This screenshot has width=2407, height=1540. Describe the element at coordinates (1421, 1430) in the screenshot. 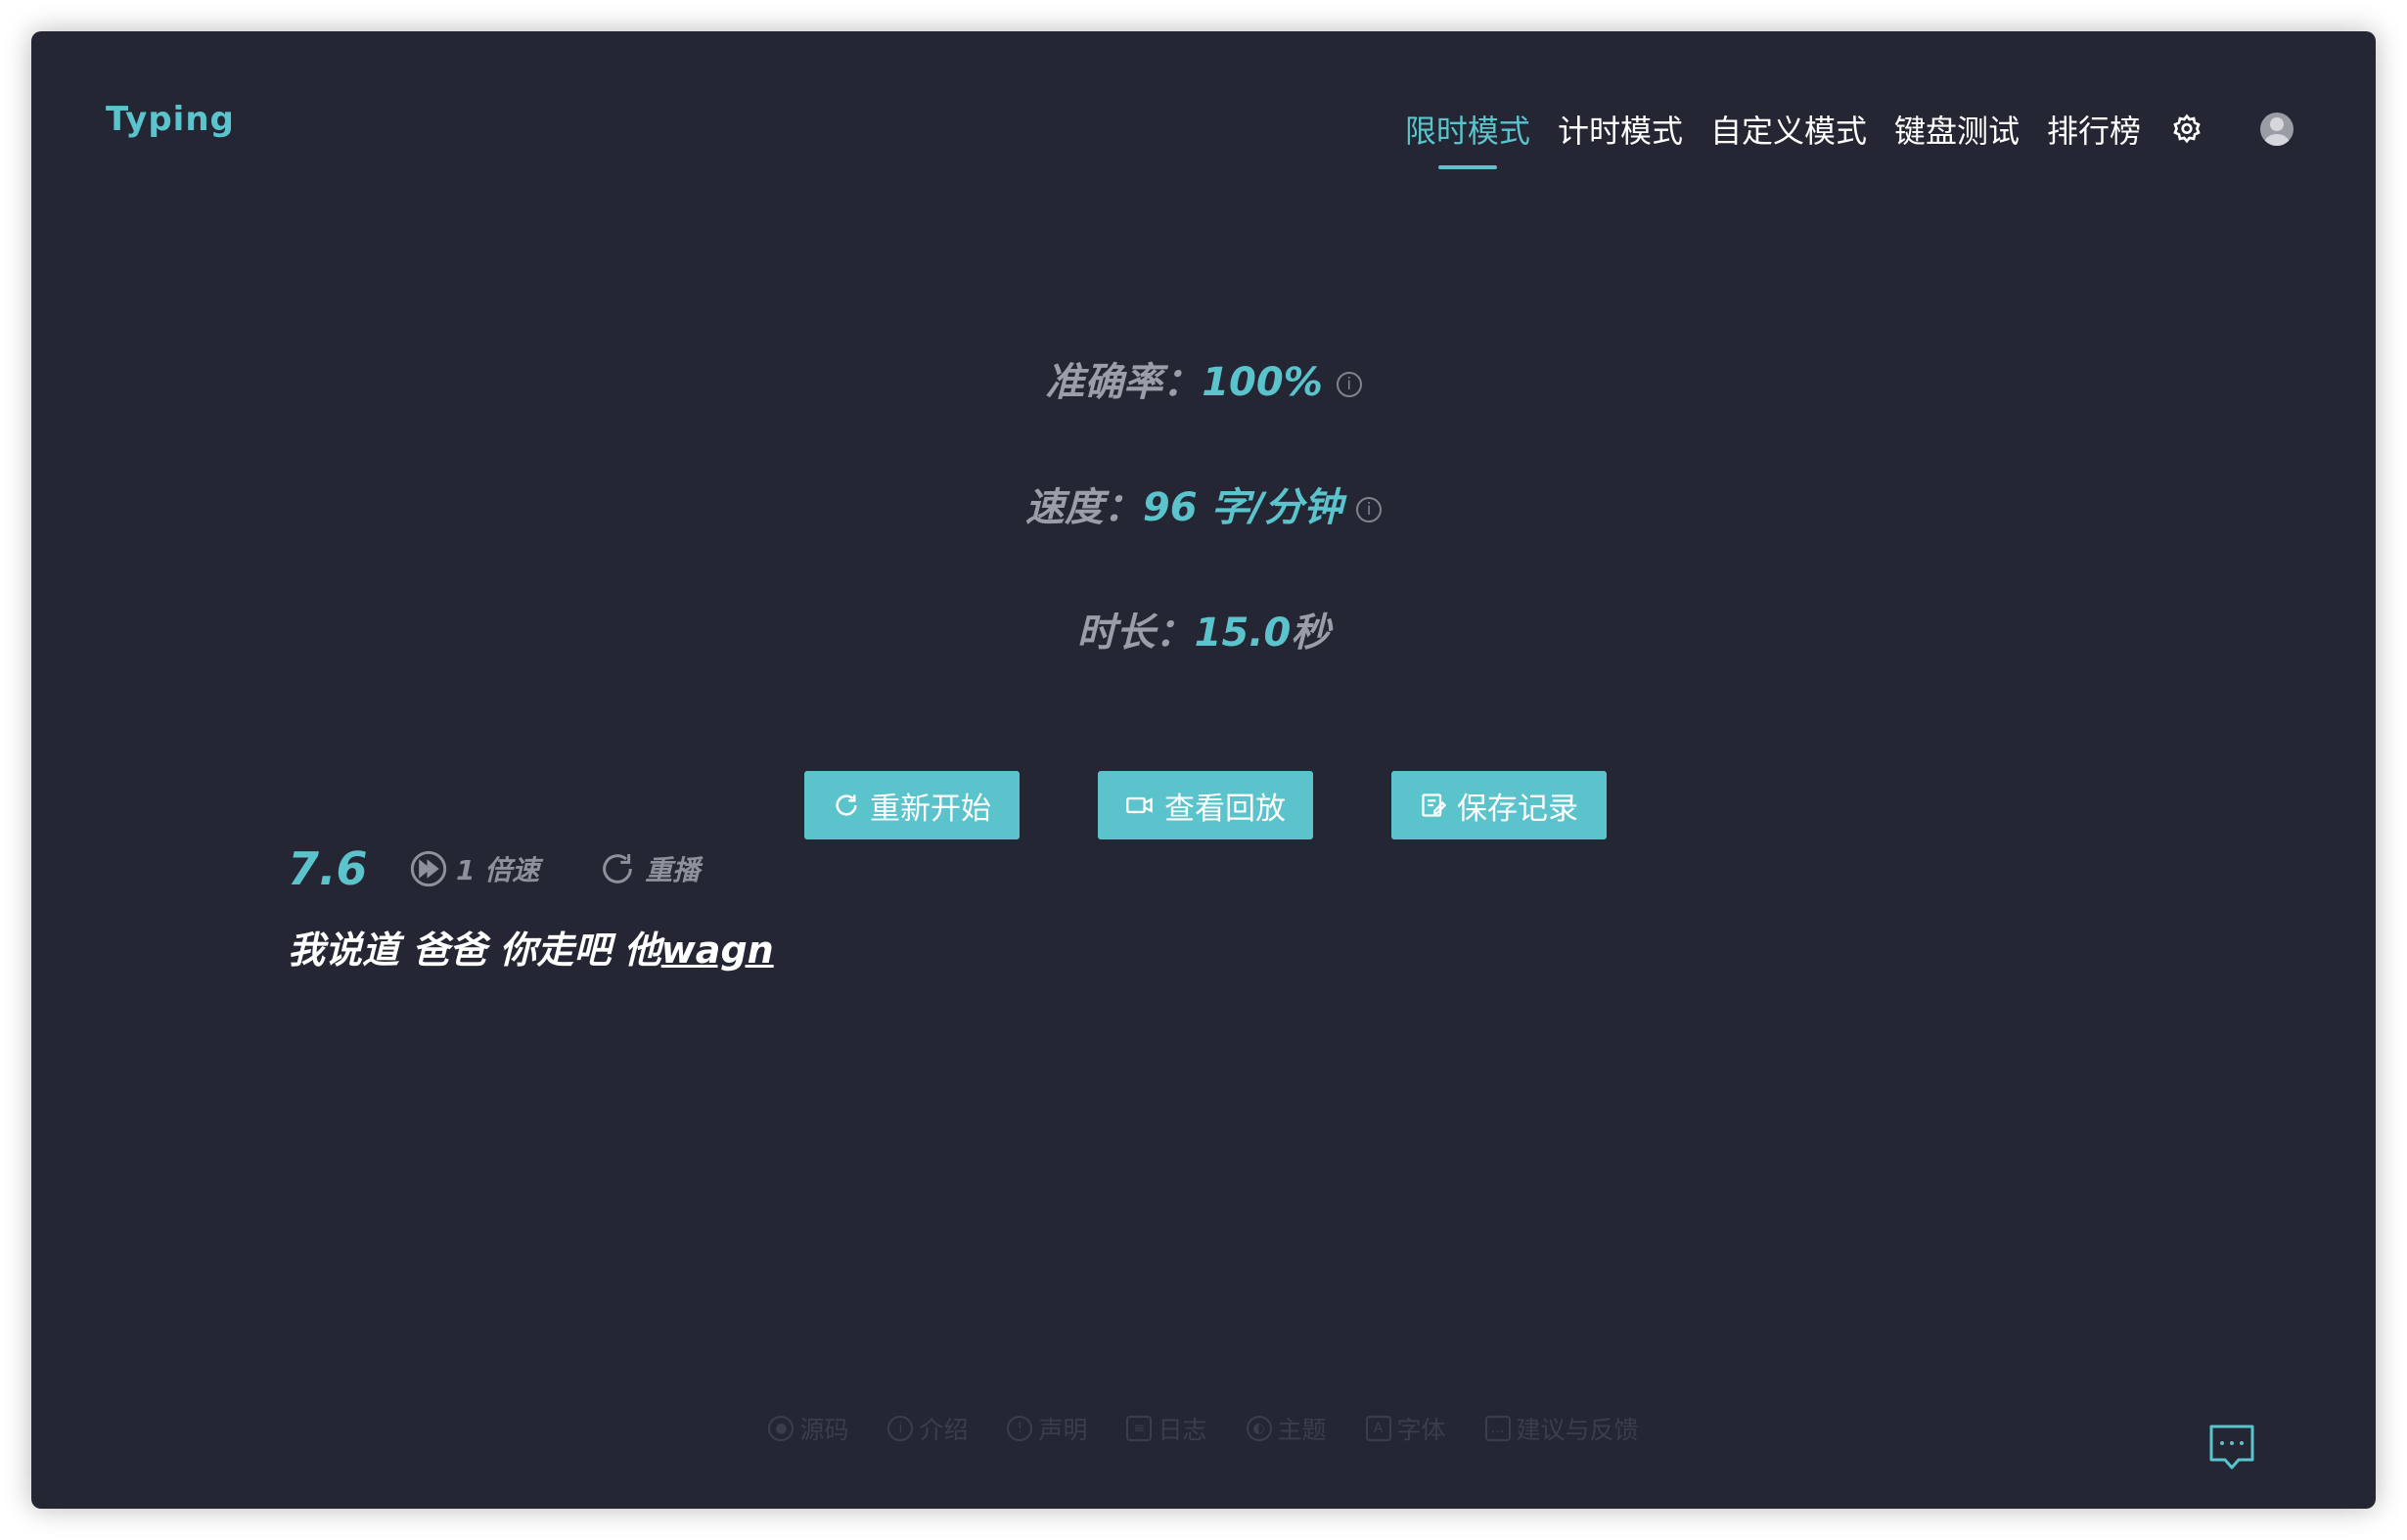

I see `footer-link-label: 字体` at that location.